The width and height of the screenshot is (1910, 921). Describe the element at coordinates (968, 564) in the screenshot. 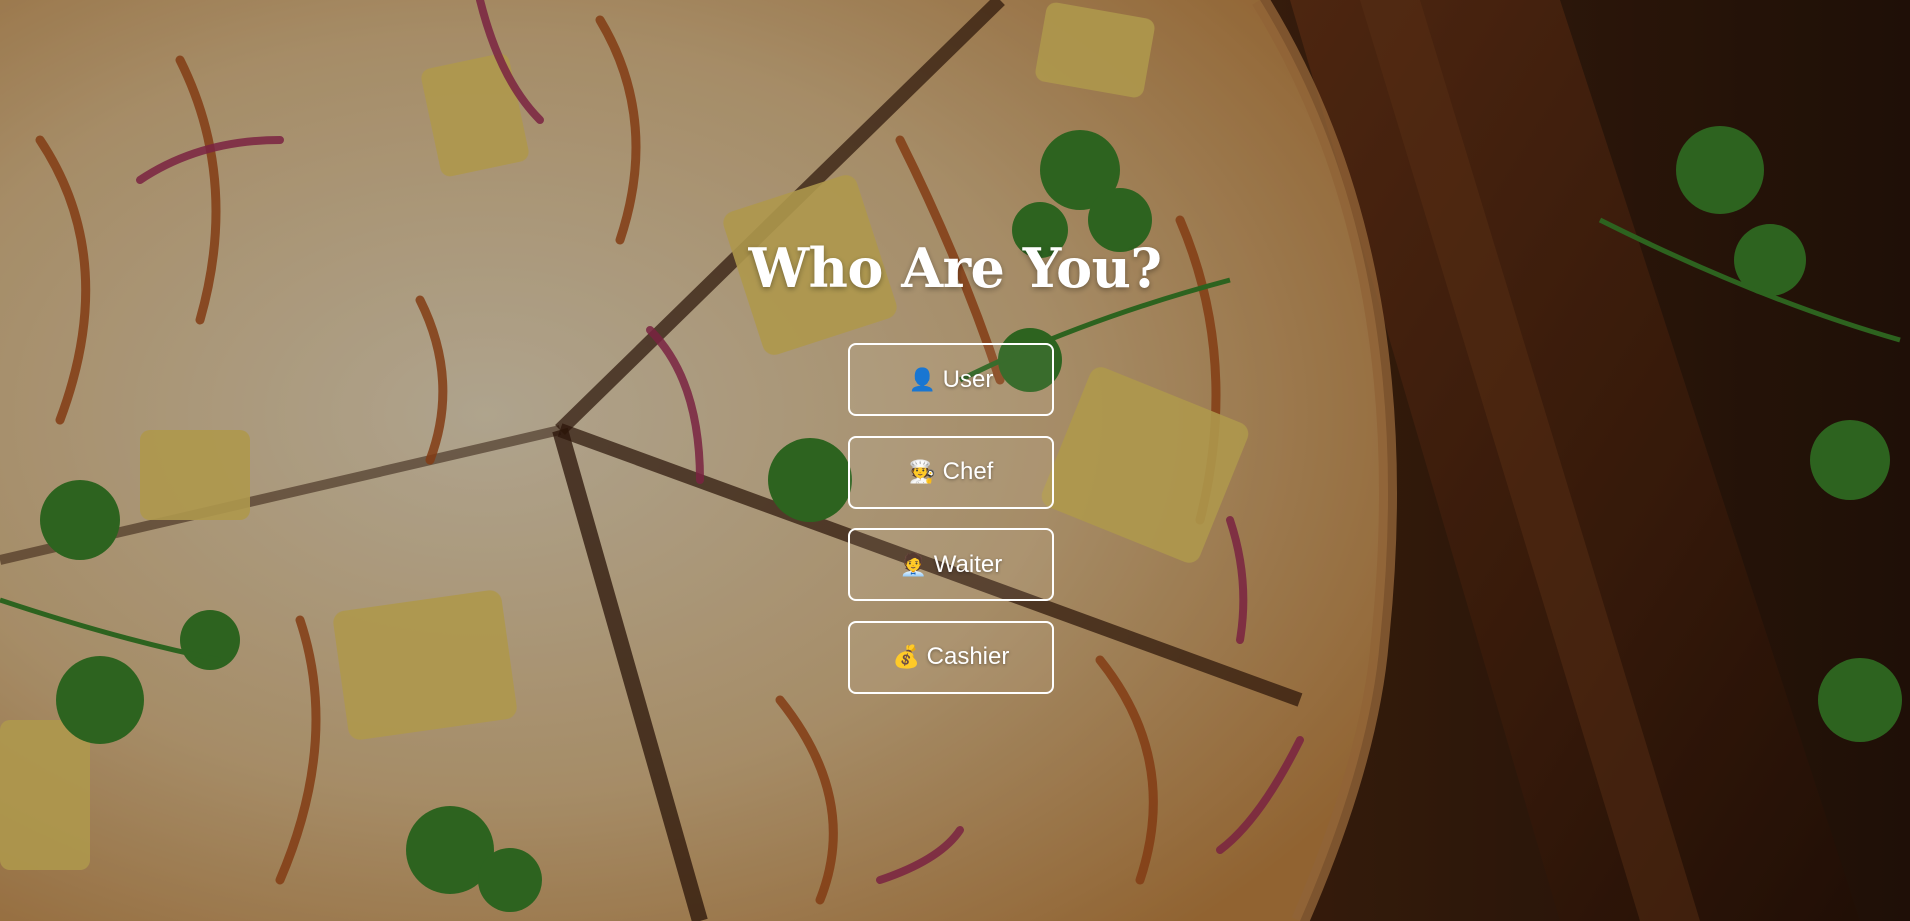

I see `waiter-role-label: Waiter` at that location.